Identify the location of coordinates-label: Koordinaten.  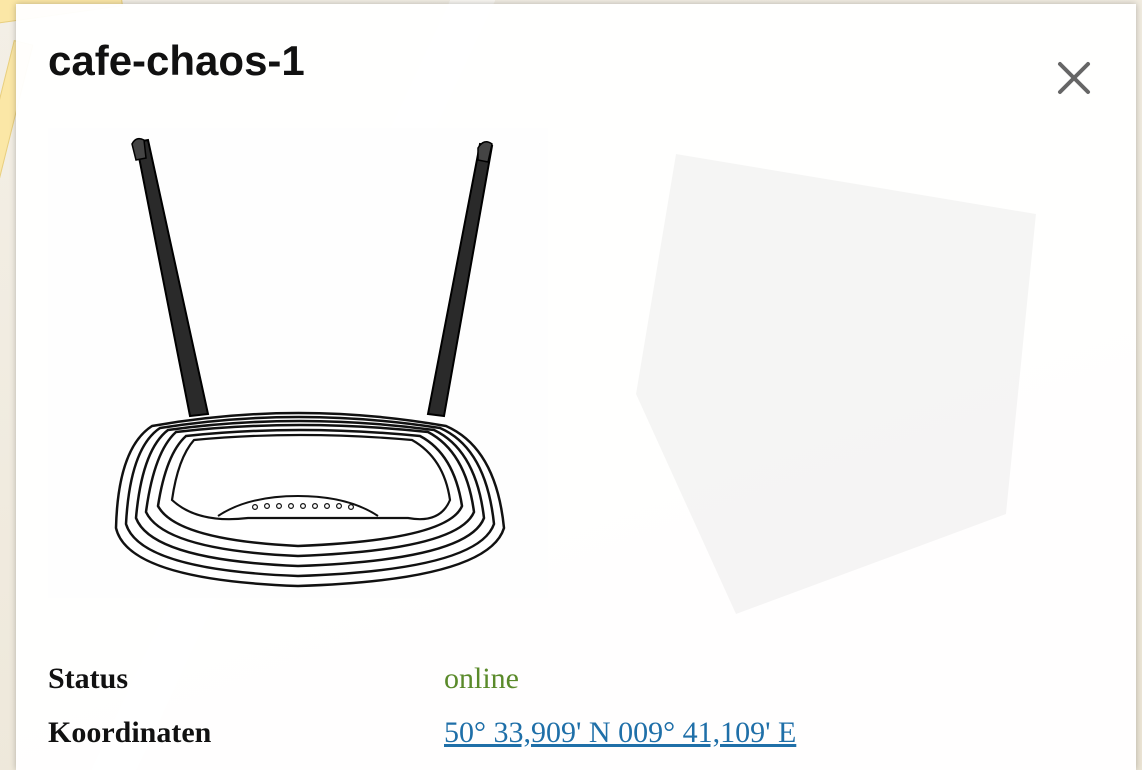
(130, 732).